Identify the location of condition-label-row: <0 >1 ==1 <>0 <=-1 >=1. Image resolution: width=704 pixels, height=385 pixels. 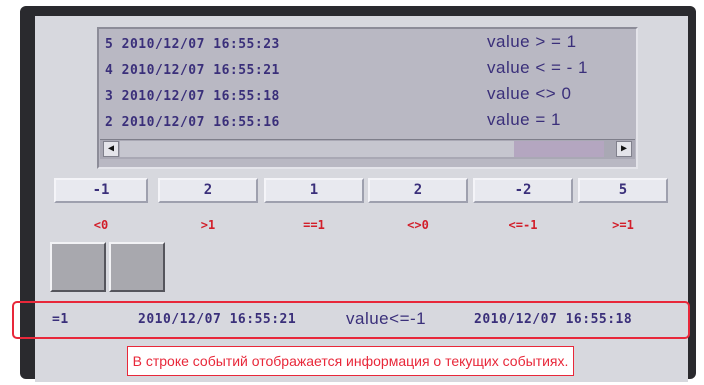
(352, 228).